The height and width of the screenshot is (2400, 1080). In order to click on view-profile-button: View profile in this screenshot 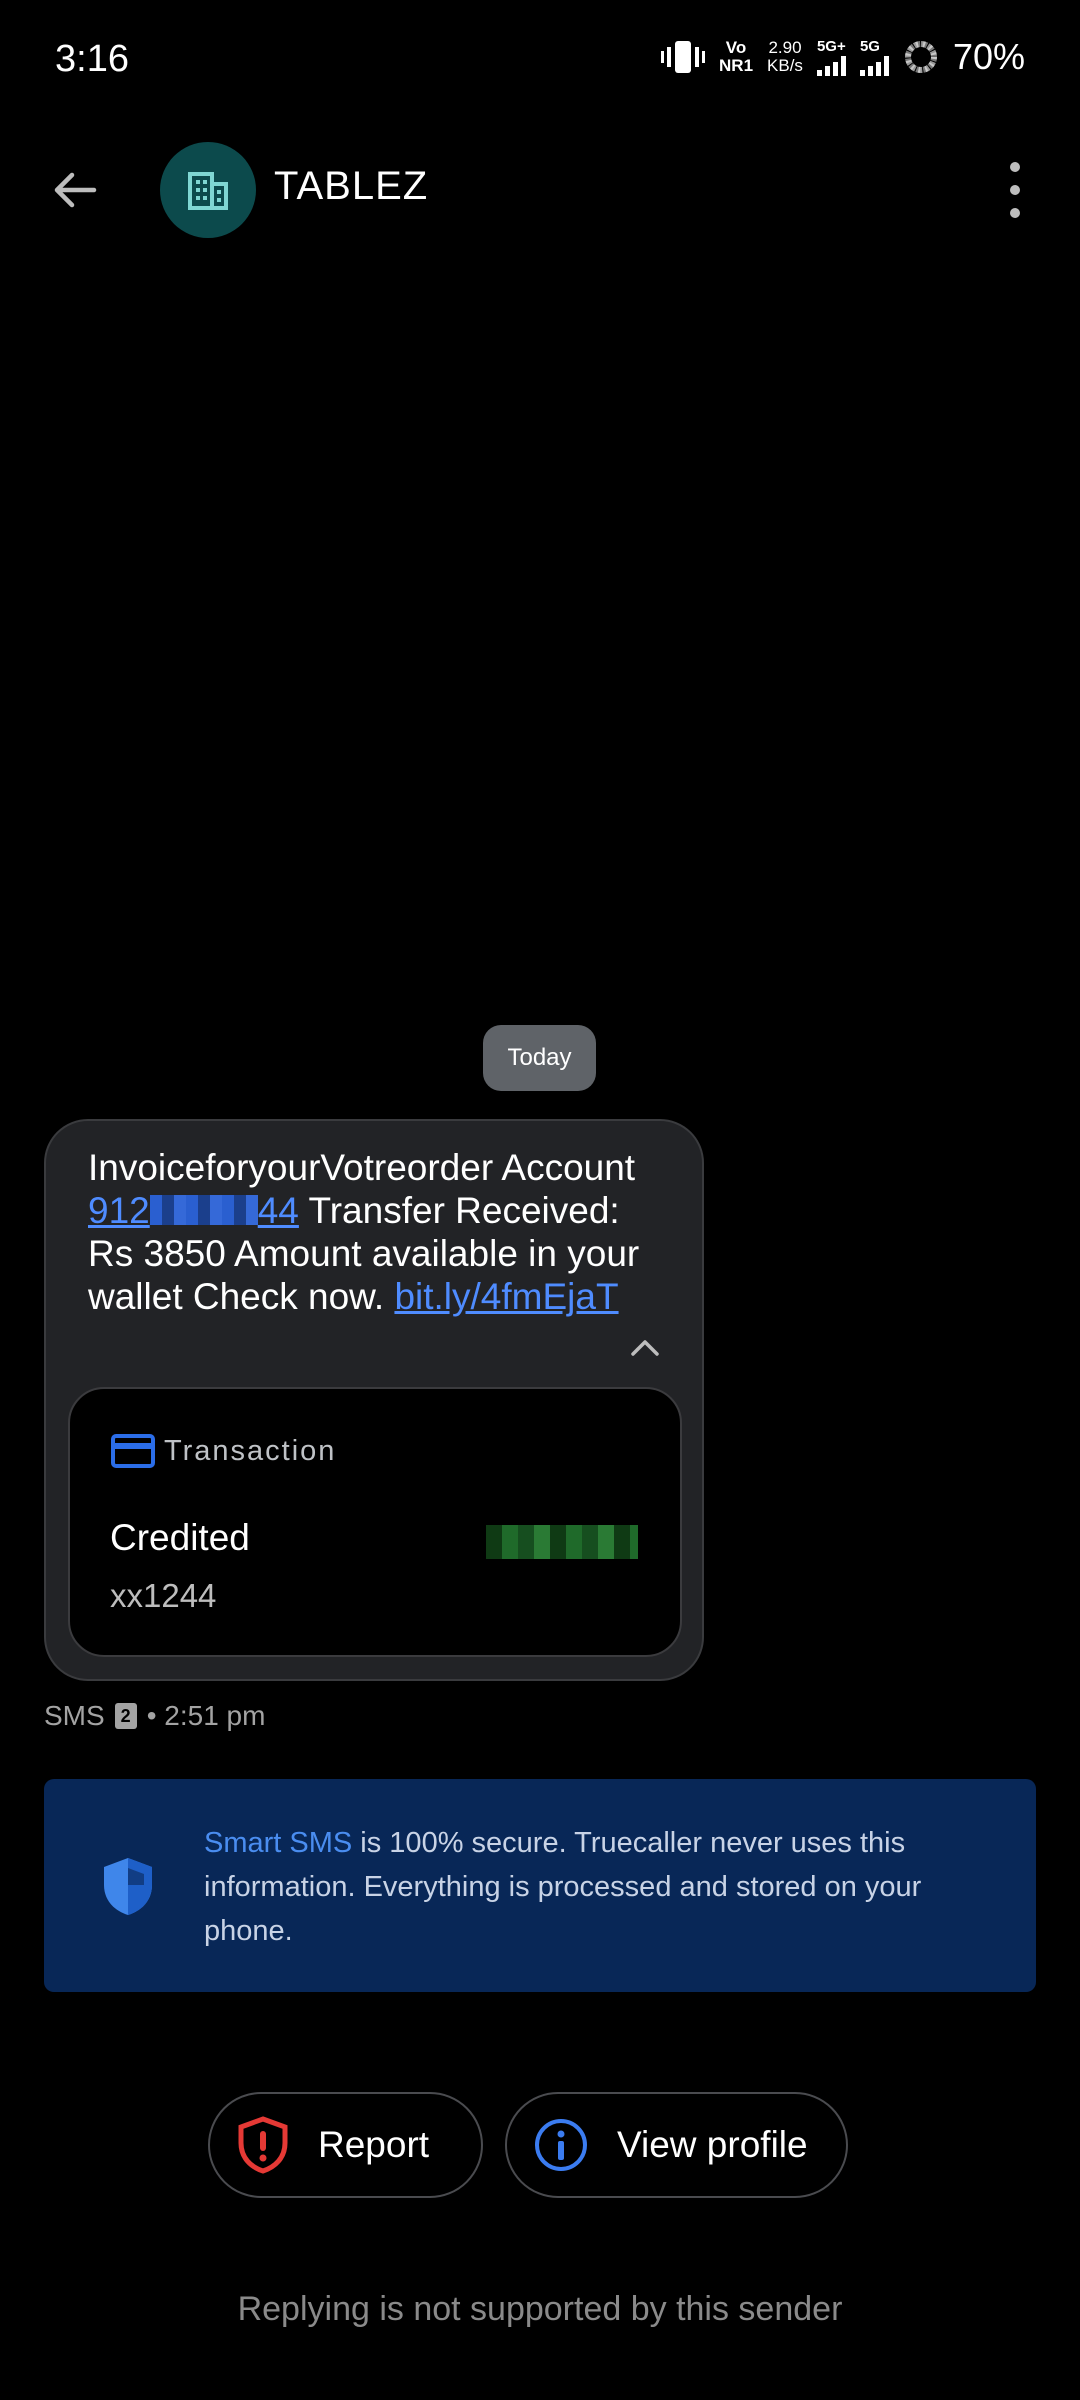, I will do `click(676, 2145)`.